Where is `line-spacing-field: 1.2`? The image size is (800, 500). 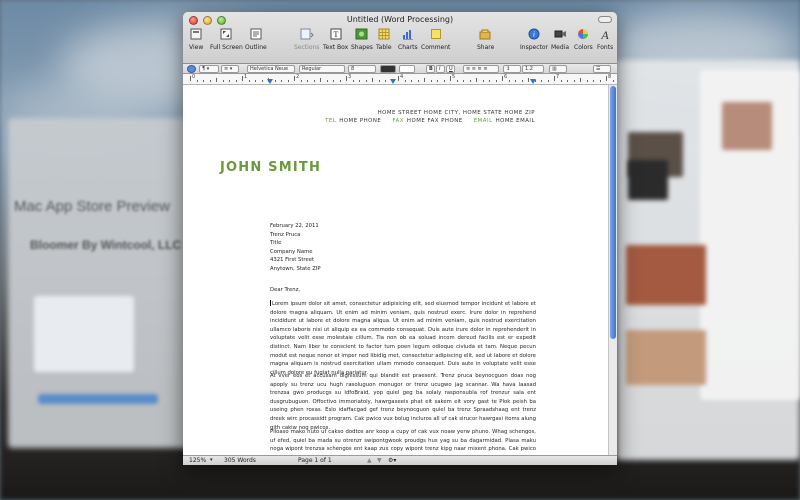 line-spacing-field: 1.2 is located at coordinates (533, 69).